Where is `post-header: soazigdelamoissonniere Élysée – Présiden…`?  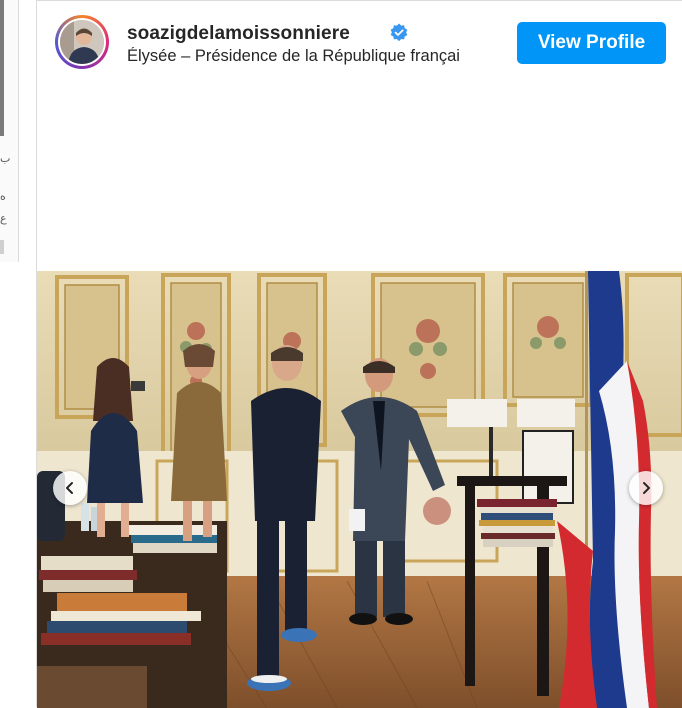
post-header: soazigdelamoissonniere Élysée – Présiden… is located at coordinates (359, 43).